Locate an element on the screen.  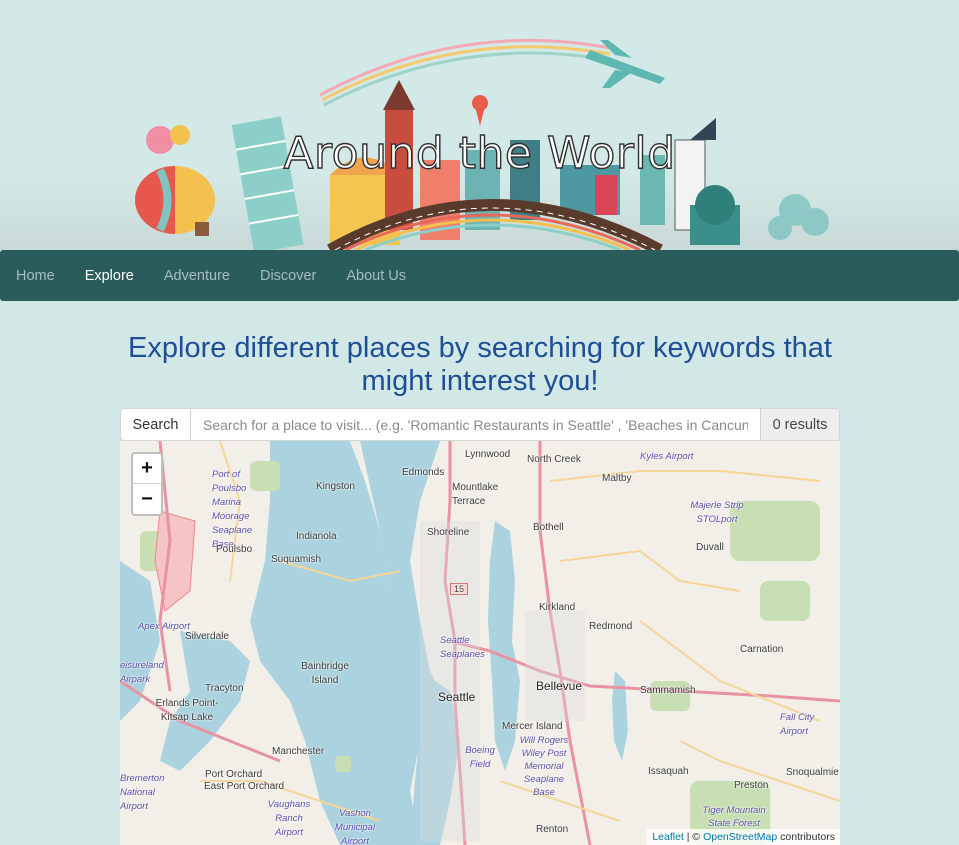
map-label-north-creek: North Creek is located at coordinates (554, 459).